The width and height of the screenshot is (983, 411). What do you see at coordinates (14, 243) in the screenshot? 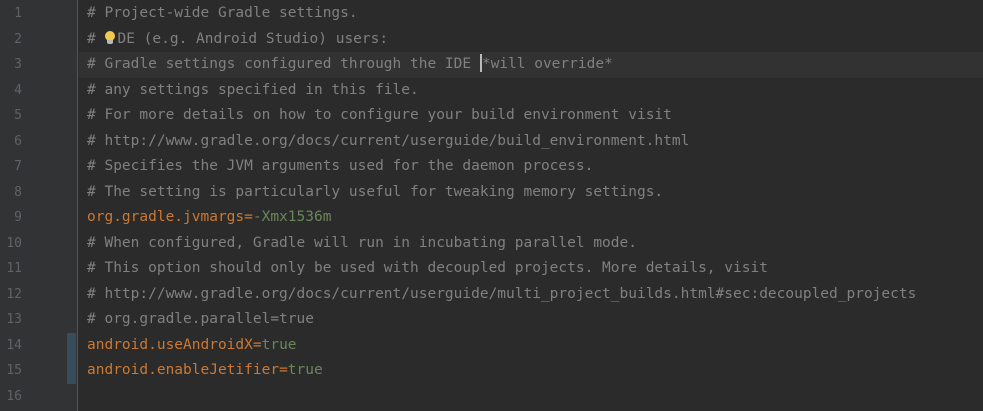
I see `line-number: 10` at bounding box center [14, 243].